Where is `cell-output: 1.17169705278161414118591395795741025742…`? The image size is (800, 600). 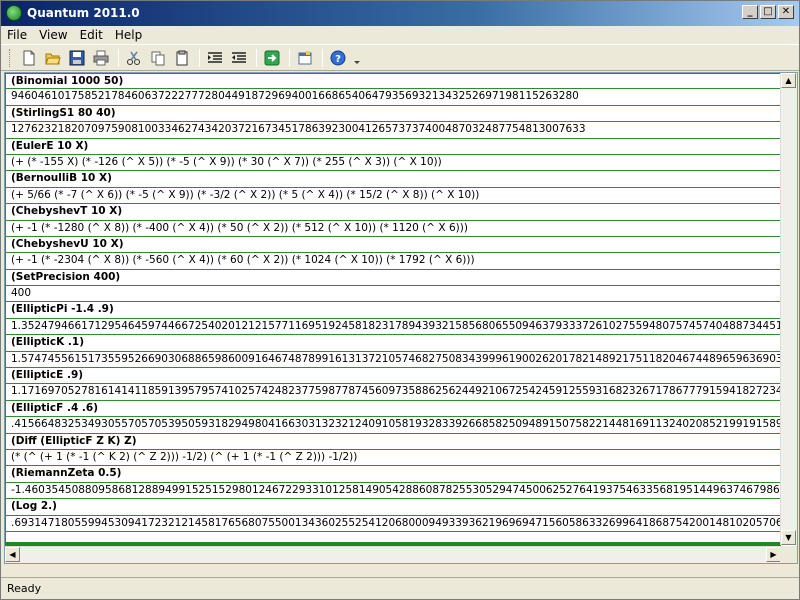
cell-output: 1.17169705278161414118591395795741025742… is located at coordinates (393, 392).